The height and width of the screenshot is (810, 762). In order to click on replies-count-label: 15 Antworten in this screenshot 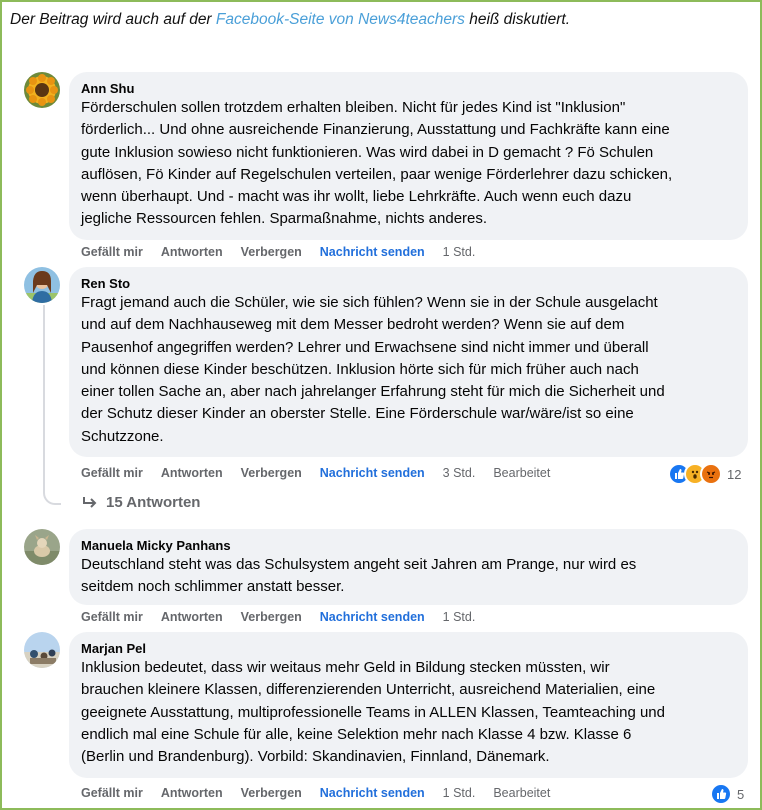, I will do `click(153, 502)`.